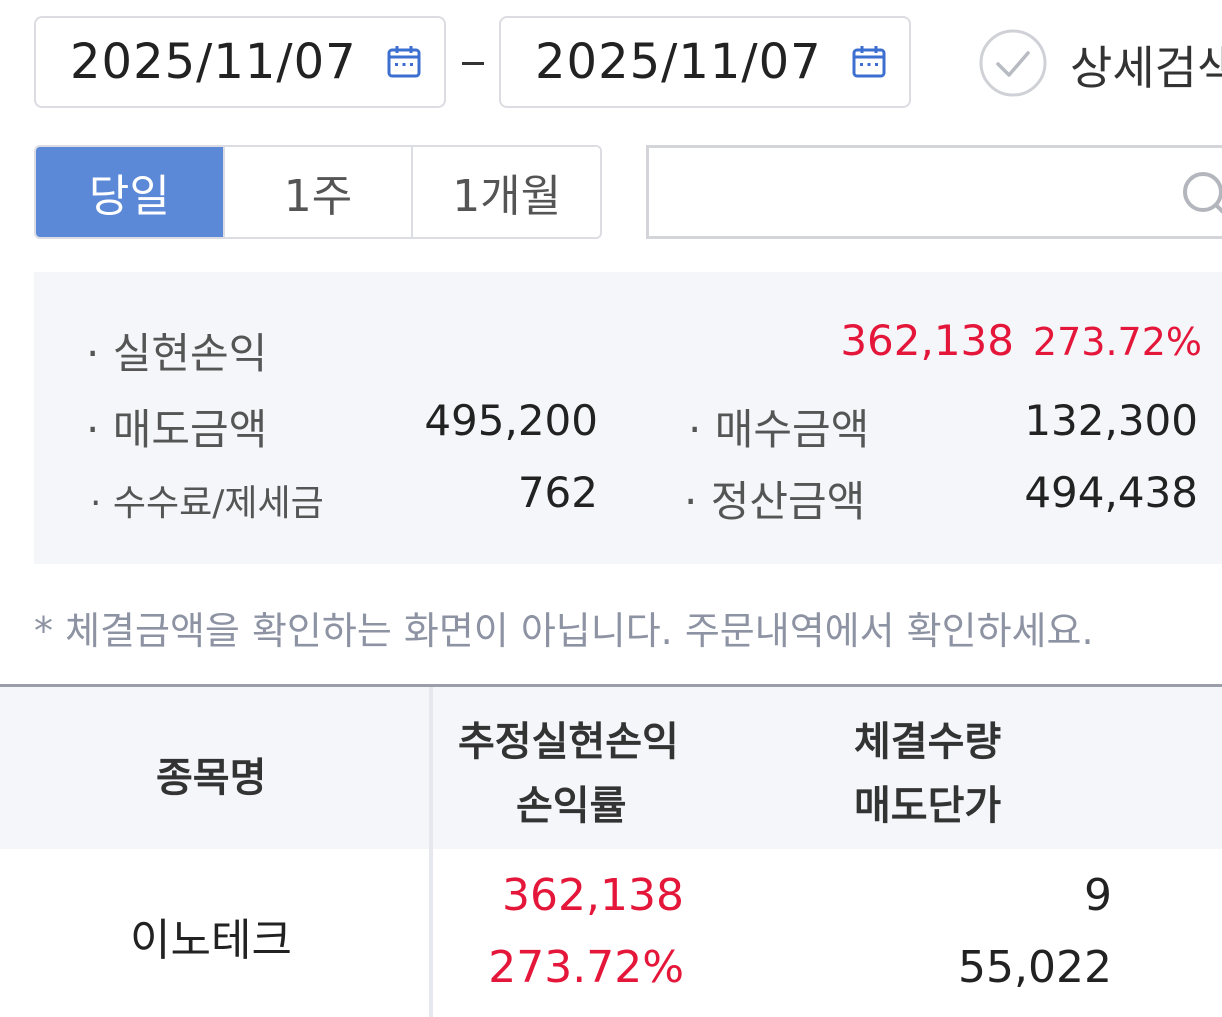  What do you see at coordinates (1035, 967) in the screenshot?
I see `row-sell-price: 55,022` at bounding box center [1035, 967].